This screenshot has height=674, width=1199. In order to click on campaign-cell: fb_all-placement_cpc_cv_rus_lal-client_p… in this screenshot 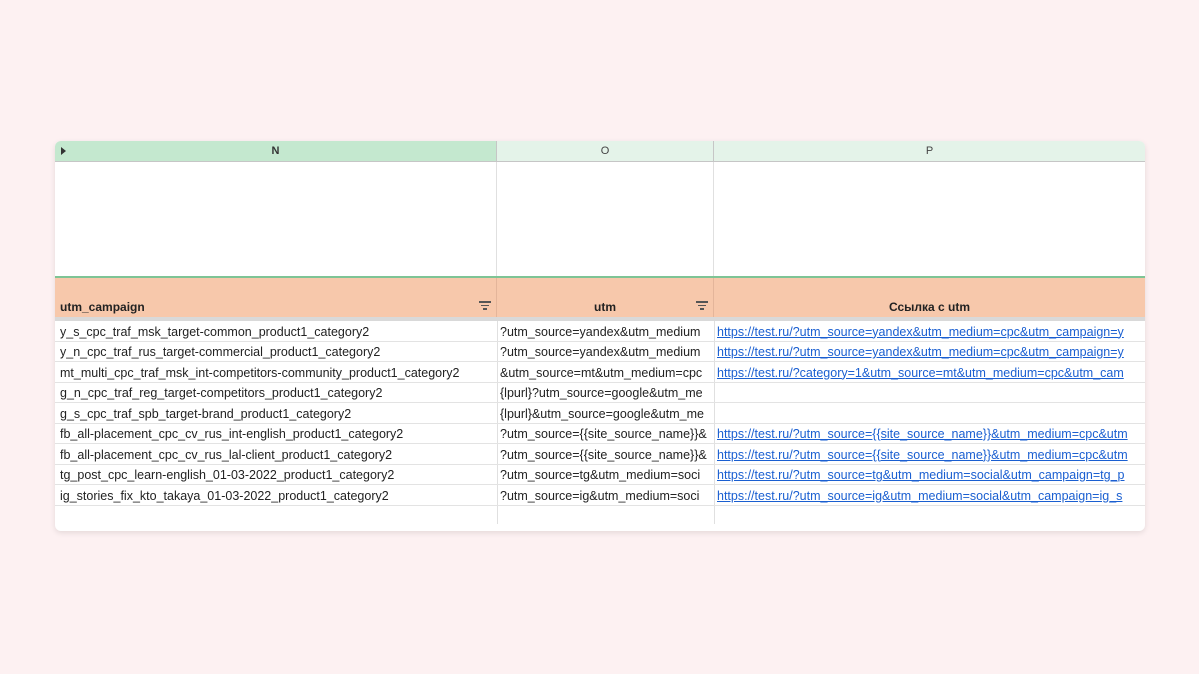, I will do `click(278, 455)`.